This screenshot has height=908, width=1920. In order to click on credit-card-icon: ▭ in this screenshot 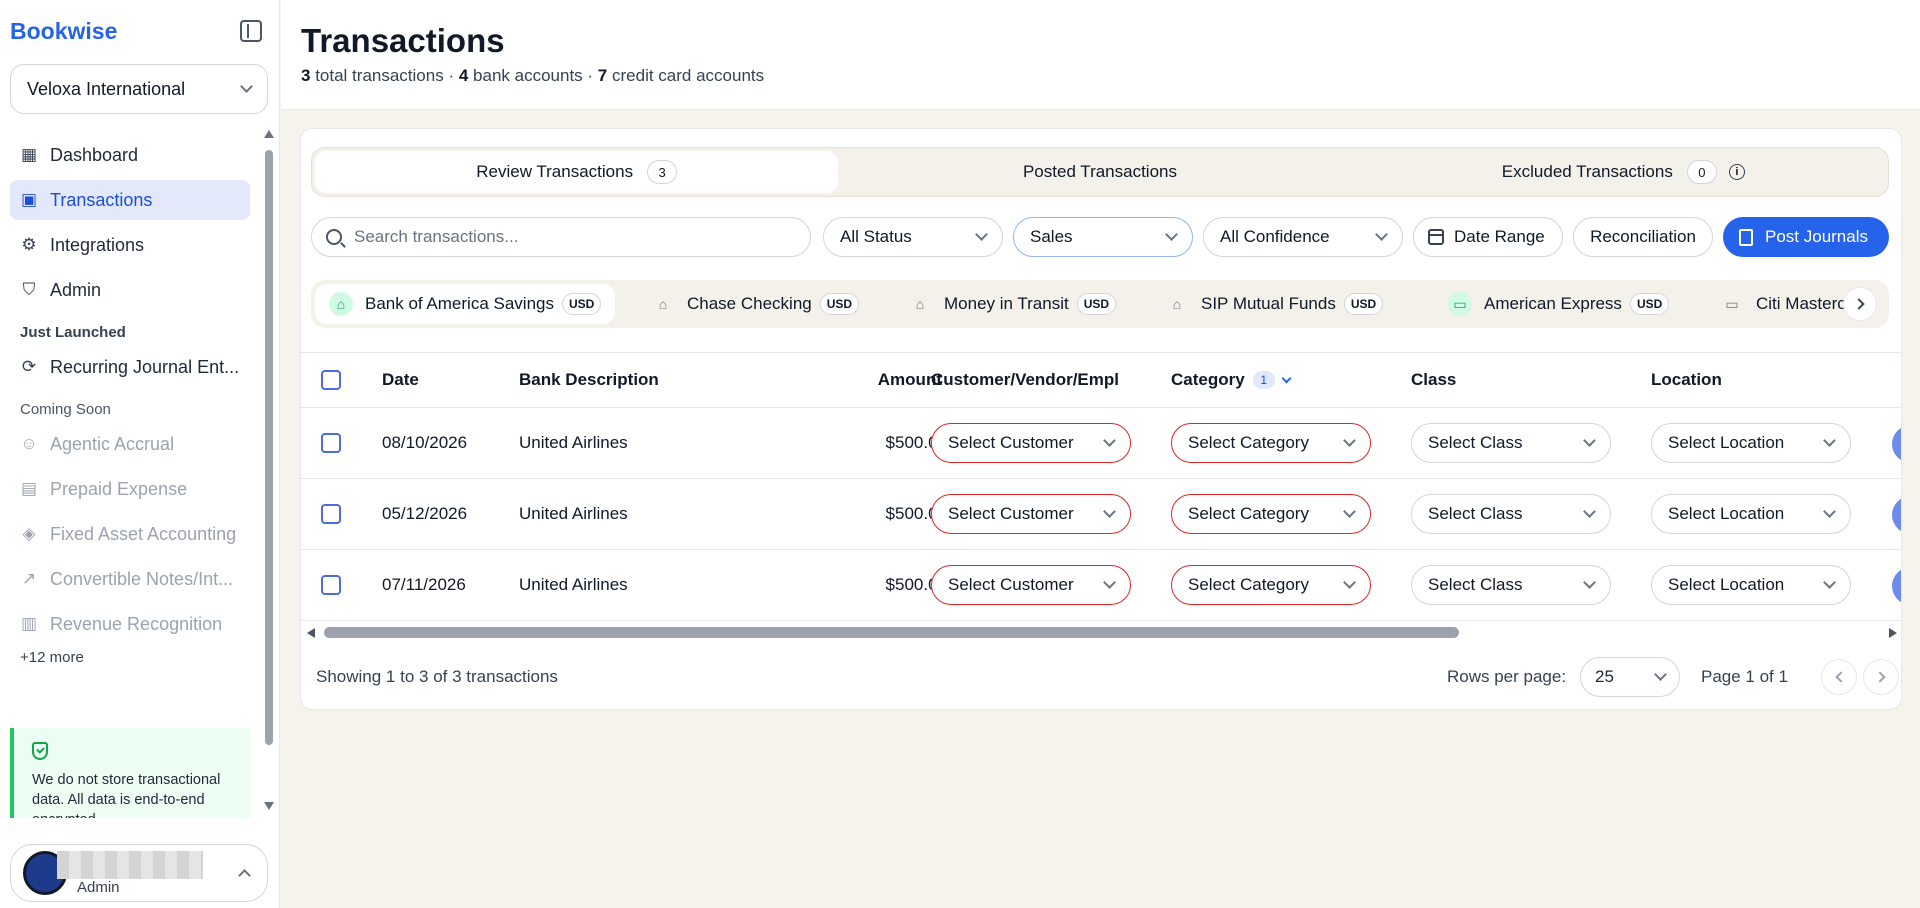, I will do `click(1732, 303)`.